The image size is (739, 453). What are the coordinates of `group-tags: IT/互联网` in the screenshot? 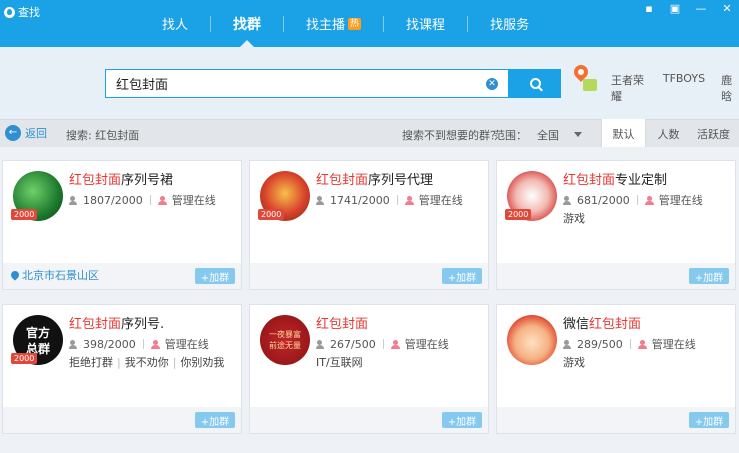 It's located at (339, 362).